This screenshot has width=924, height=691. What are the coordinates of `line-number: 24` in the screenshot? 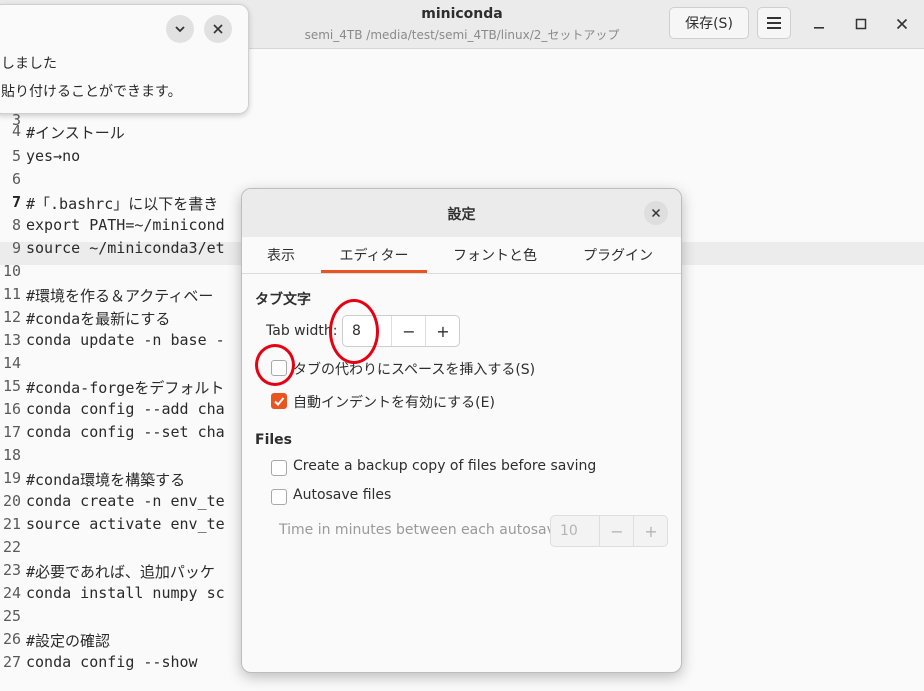 It's located at (11, 593).